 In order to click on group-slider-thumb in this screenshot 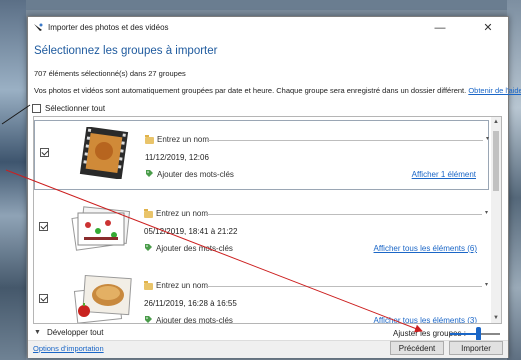, I will do `click(478, 334)`.